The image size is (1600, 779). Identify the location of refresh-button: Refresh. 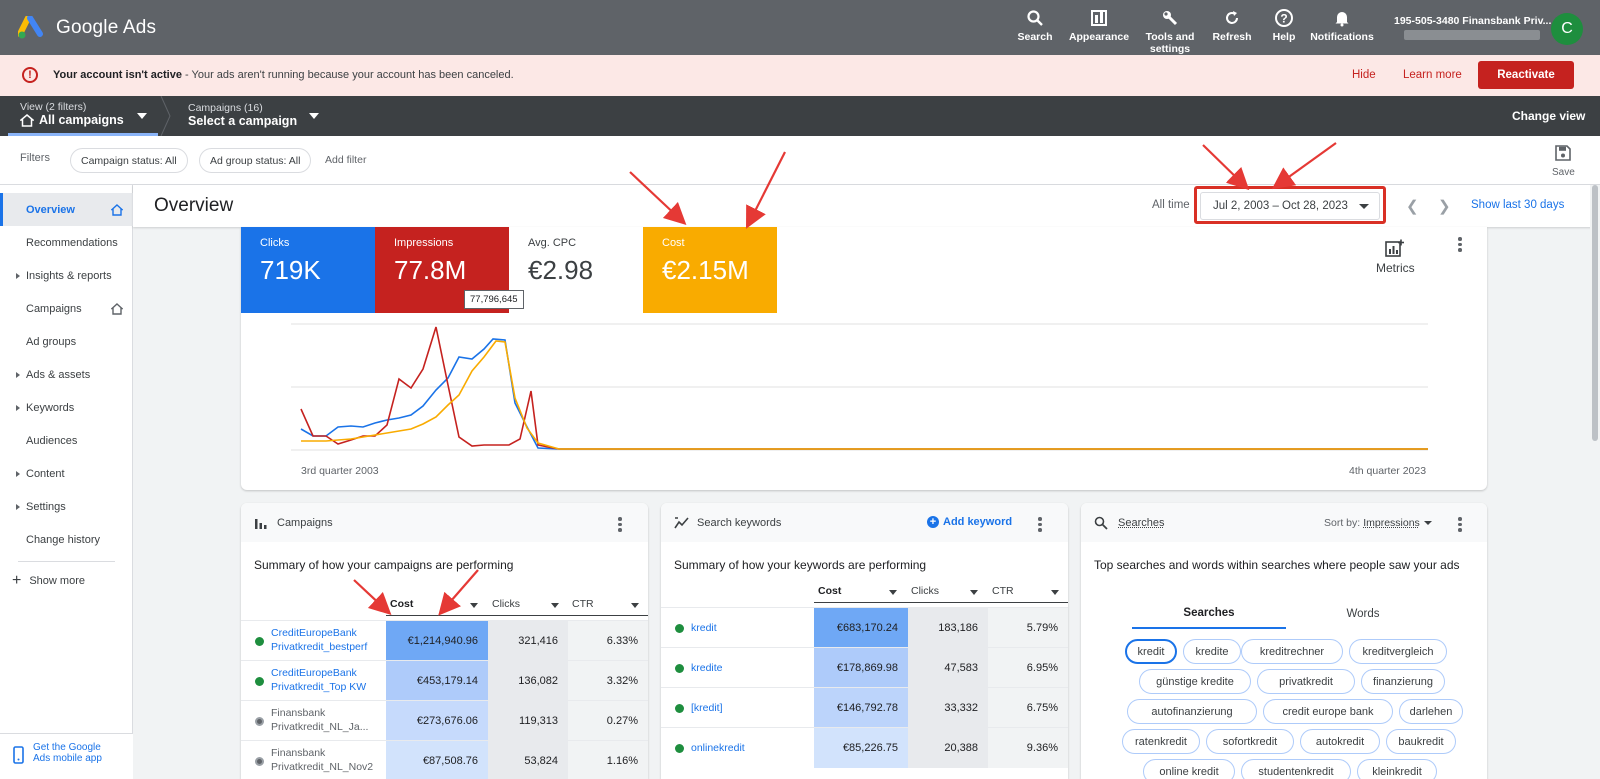
(1232, 27).